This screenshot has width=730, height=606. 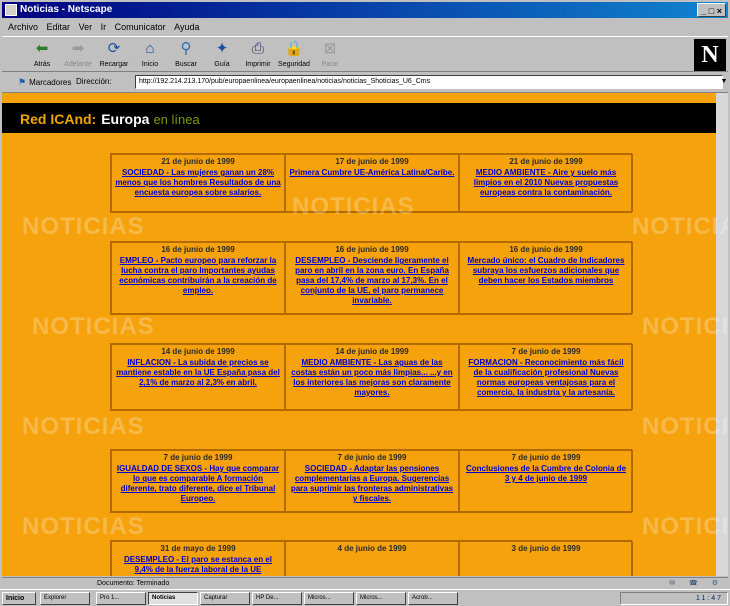 I want to click on forward-arrow-icon: ➡, so click(x=78, y=48).